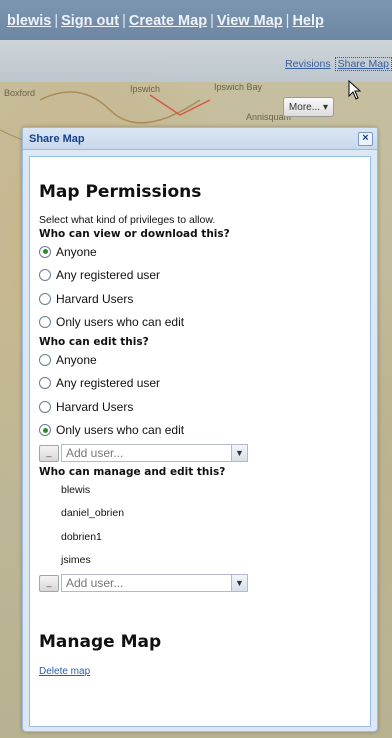 This screenshot has height=738, width=392. Describe the element at coordinates (363, 64) in the screenshot. I see `share-map-link: Share Map` at that location.